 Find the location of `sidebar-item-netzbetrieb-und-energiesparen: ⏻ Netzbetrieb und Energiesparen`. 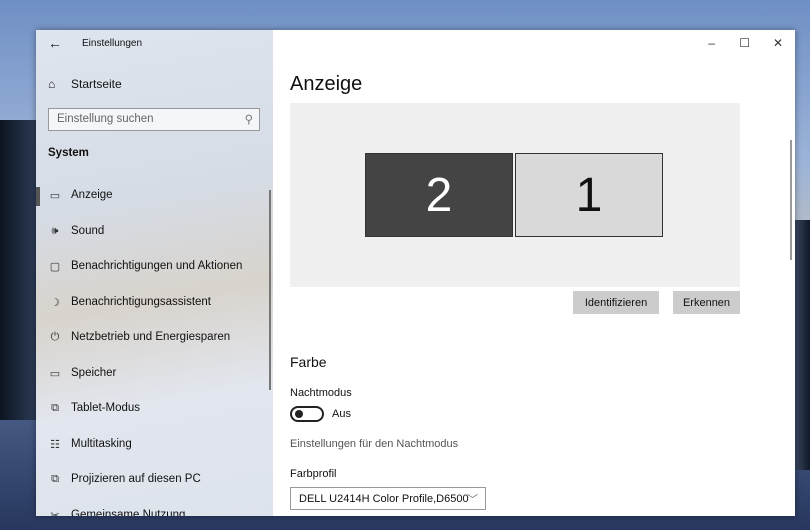

sidebar-item-netzbetrieb-und-energiesparen: ⏻ Netzbetrieb und Energiesparen is located at coordinates (154, 338).